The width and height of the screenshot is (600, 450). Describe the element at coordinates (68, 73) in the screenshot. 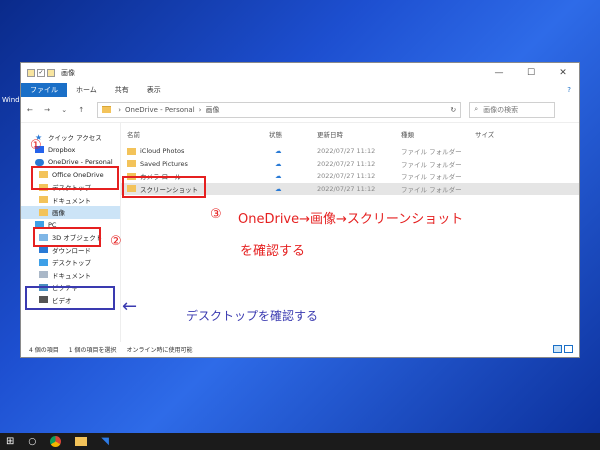

I see `window-title: 画像` at that location.